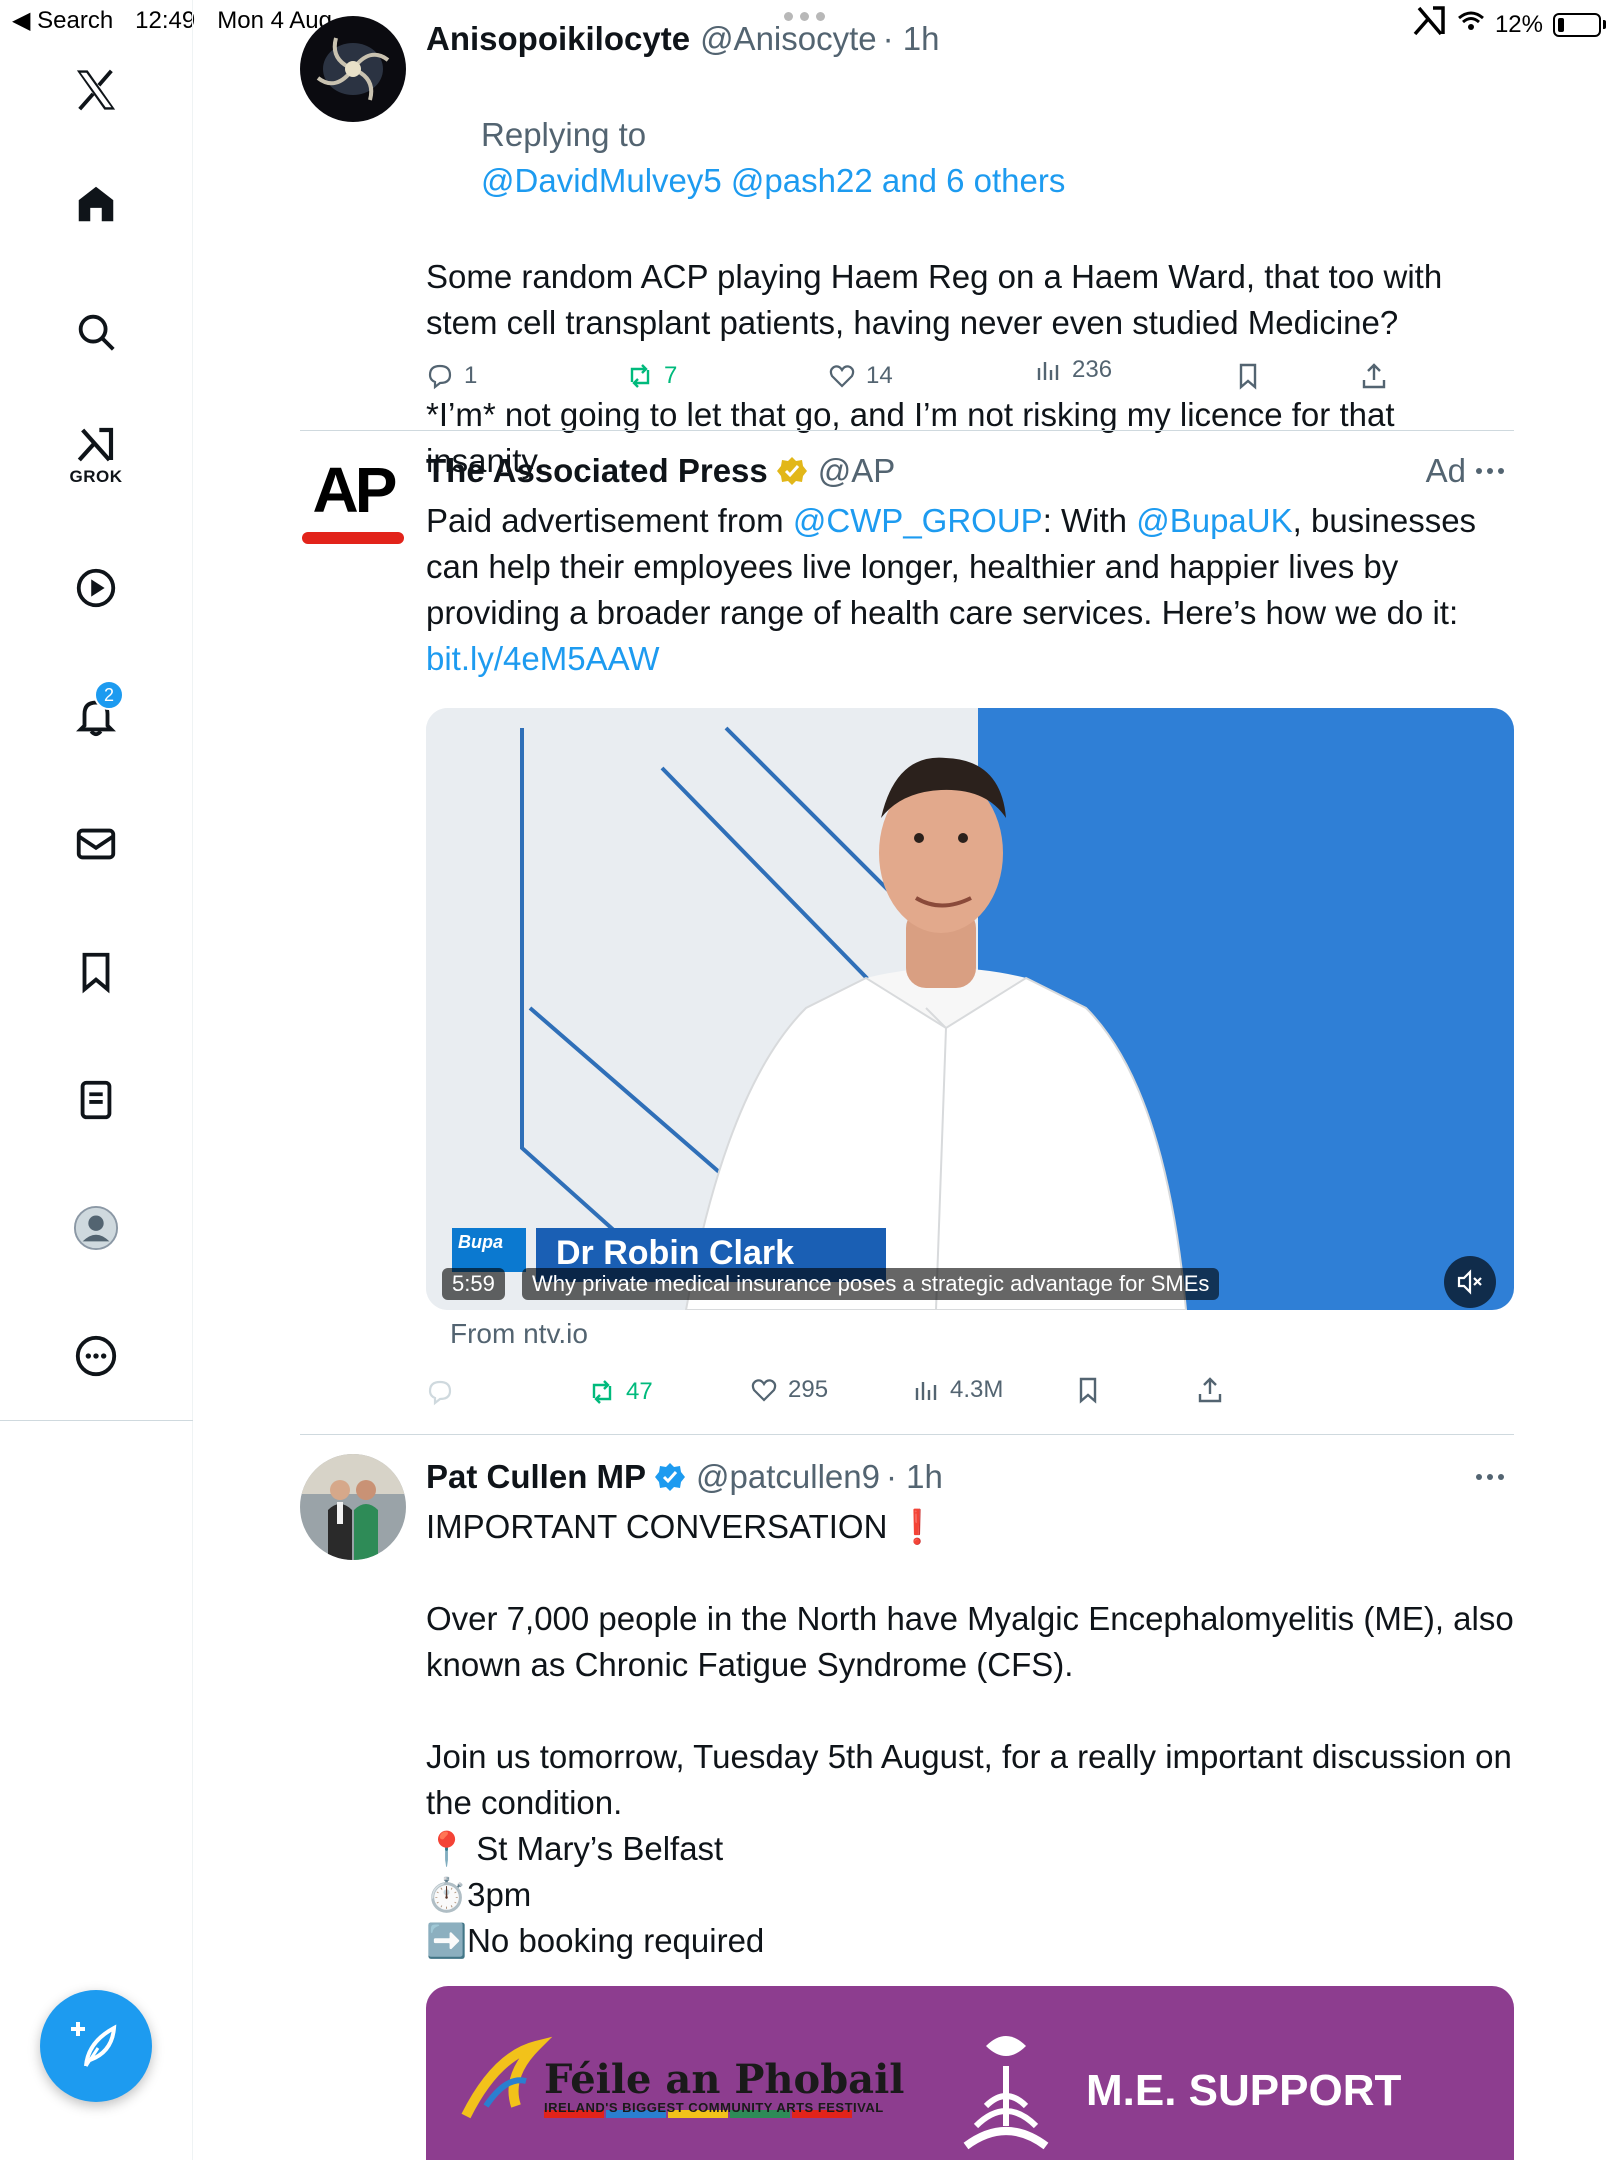 This screenshot has height=2160, width=1620. Describe the element at coordinates (1445, 470) in the screenshot. I see `ad-label: Ad` at that location.